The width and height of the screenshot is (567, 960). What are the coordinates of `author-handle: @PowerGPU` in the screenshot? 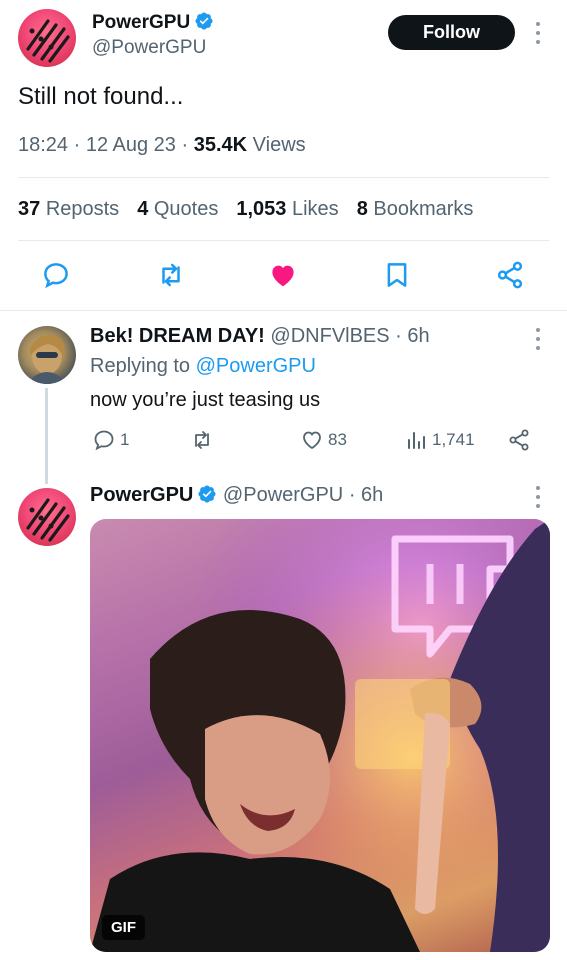 It's located at (149, 48).